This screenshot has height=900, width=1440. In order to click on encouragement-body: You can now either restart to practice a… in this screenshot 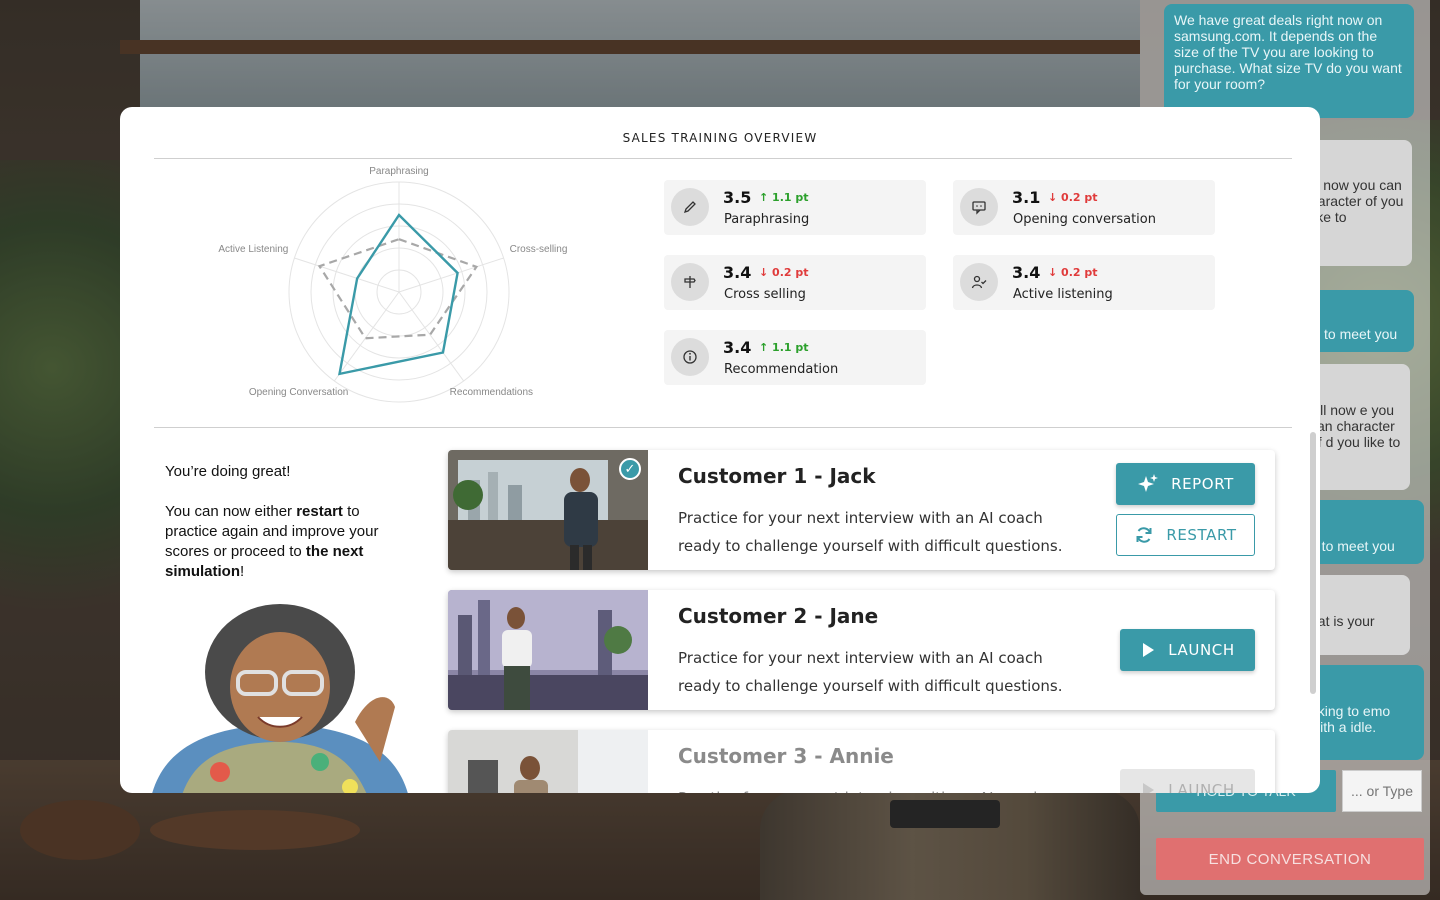, I will do `click(272, 541)`.